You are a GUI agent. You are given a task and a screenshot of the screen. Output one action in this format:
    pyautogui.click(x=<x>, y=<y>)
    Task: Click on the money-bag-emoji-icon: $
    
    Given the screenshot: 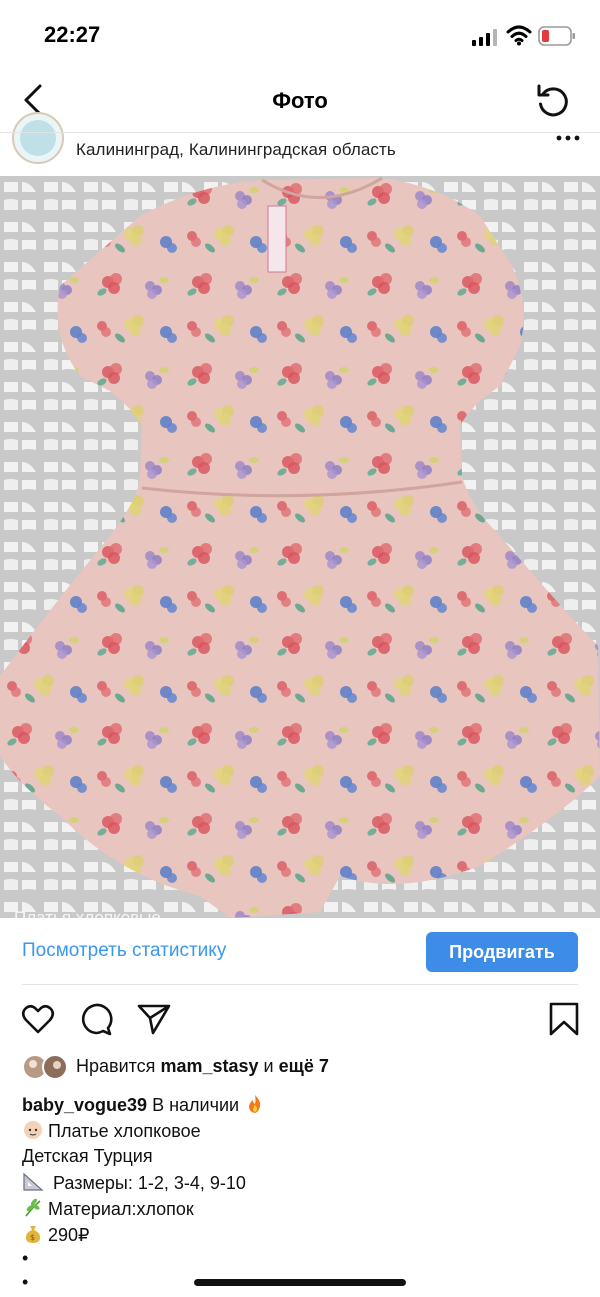 What is the action you would take?
    pyautogui.click(x=33, y=1234)
    